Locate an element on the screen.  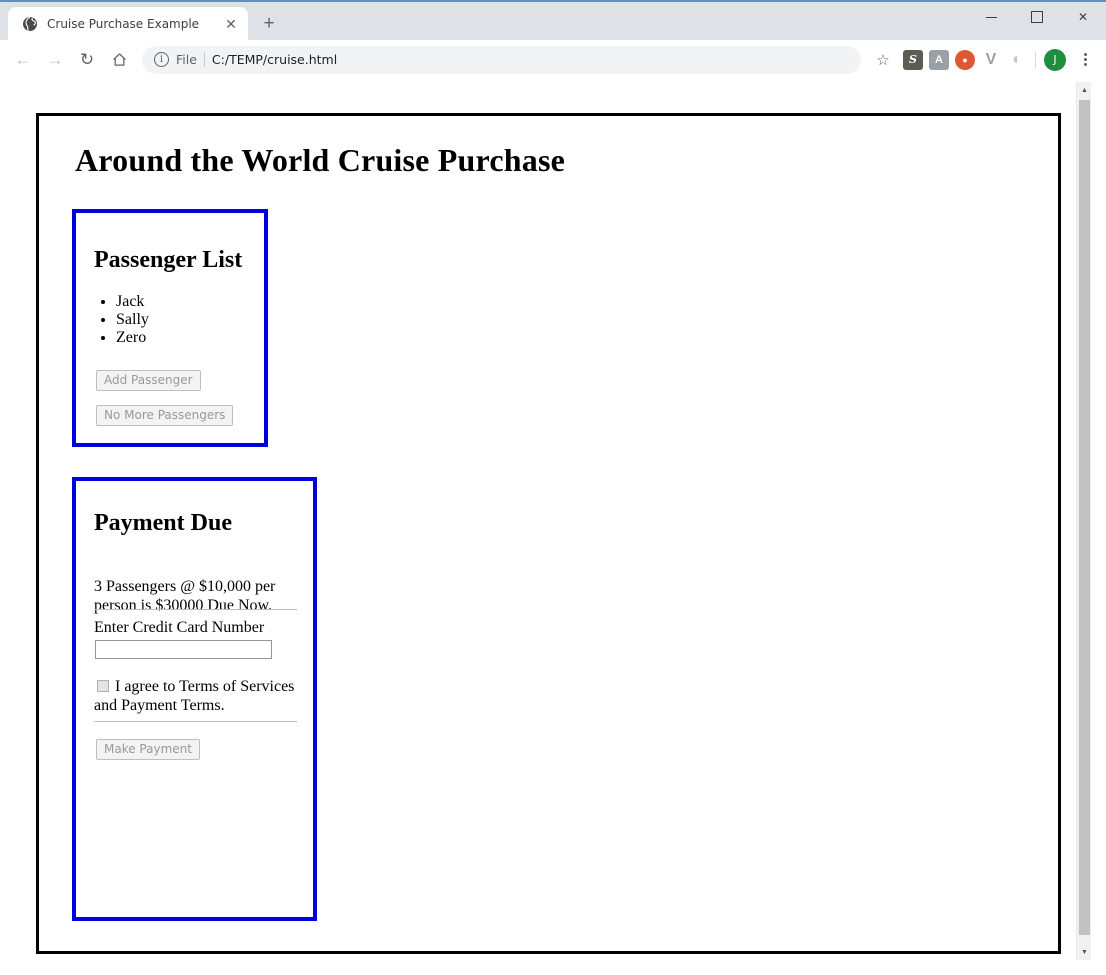
globe-icon is located at coordinates (30, 24).